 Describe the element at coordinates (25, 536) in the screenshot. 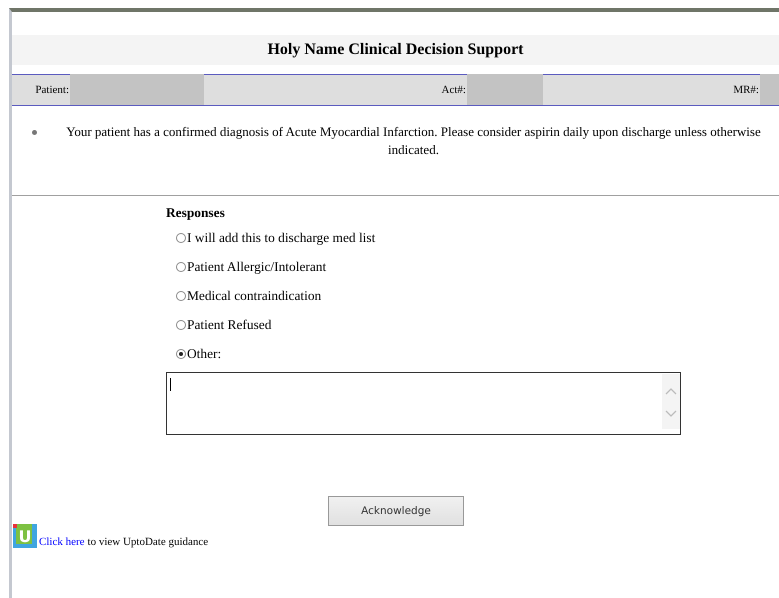

I see `app-logo: U` at that location.